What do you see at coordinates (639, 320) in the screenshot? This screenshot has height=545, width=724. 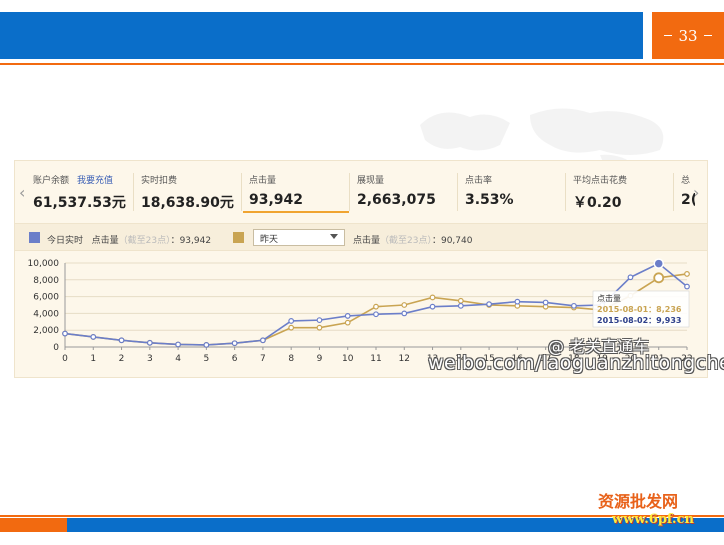 I see `tooltip-line-today: 2015-08-02：9,933` at bounding box center [639, 320].